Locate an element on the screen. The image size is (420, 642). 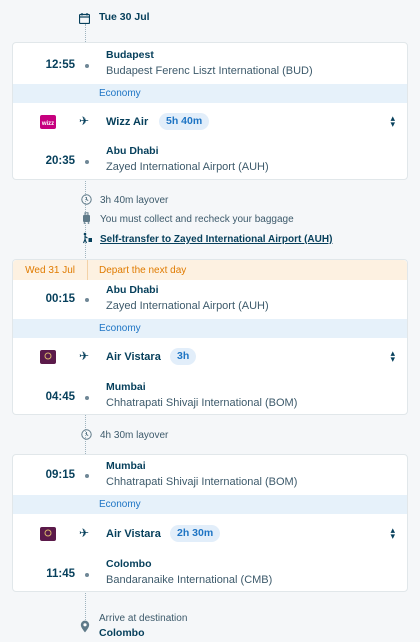
baggage-icon is located at coordinates (86, 219).